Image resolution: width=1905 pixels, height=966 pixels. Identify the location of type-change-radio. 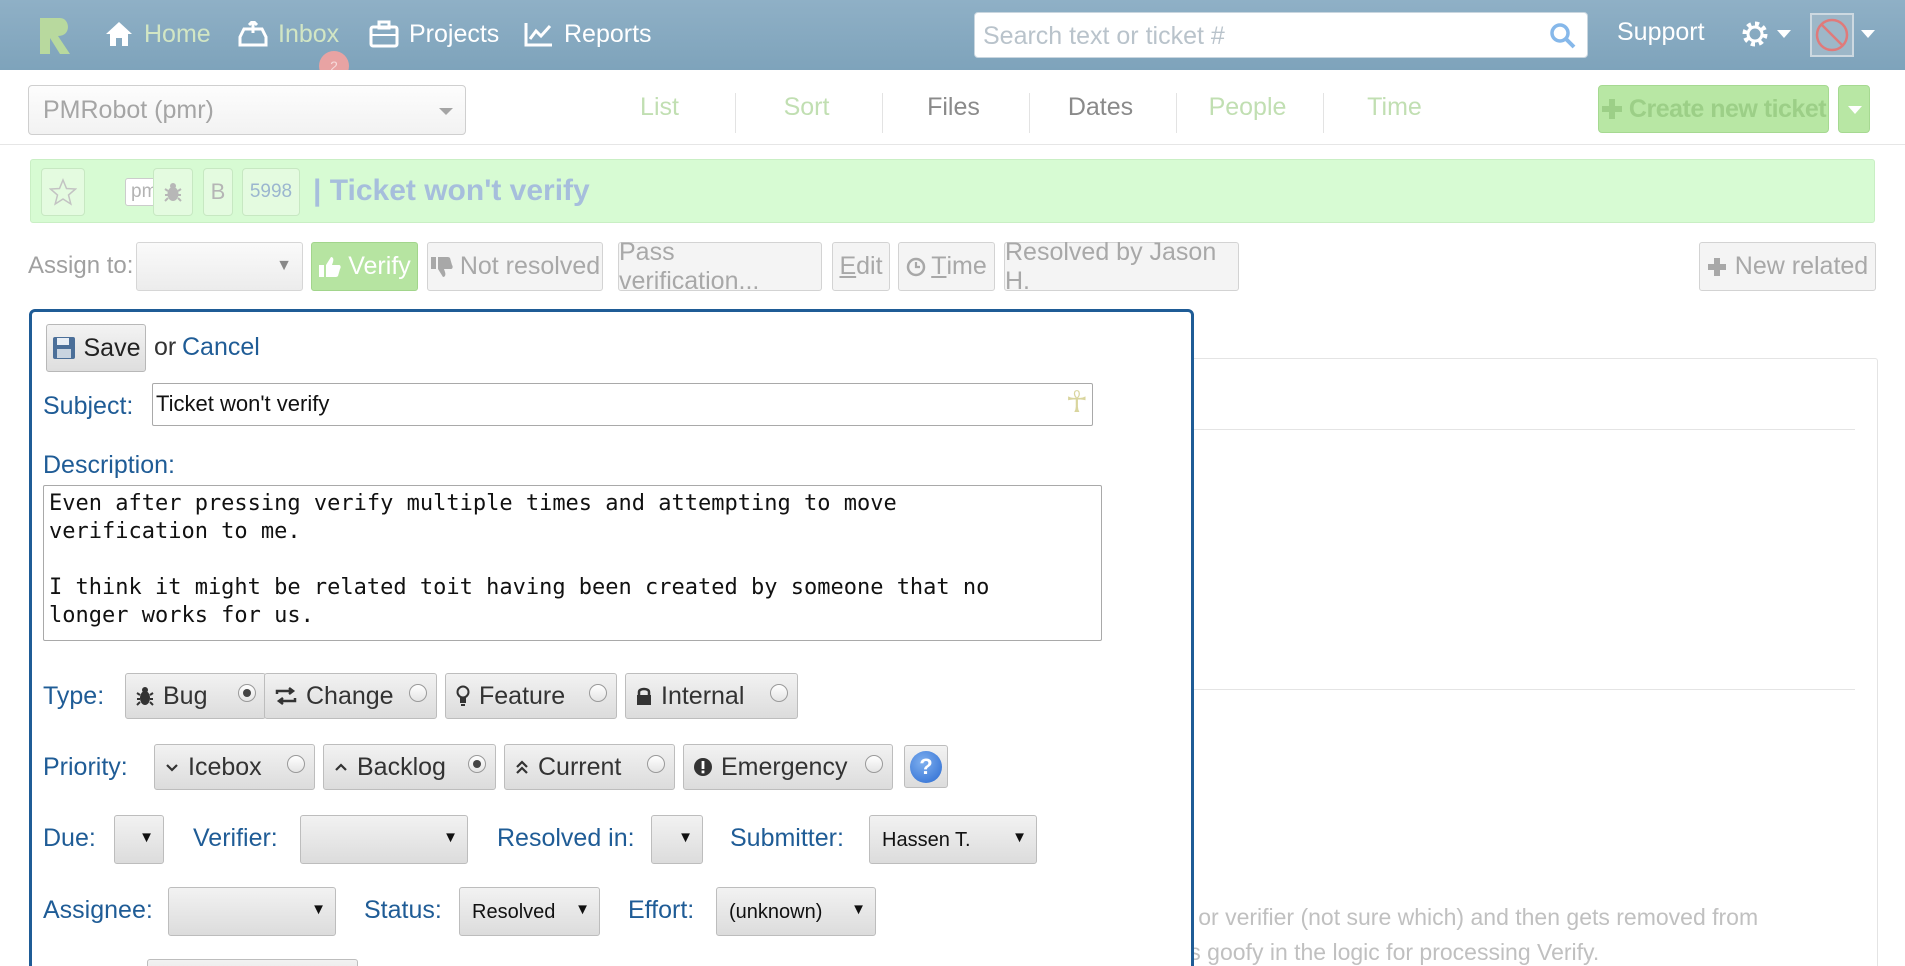
(418, 693).